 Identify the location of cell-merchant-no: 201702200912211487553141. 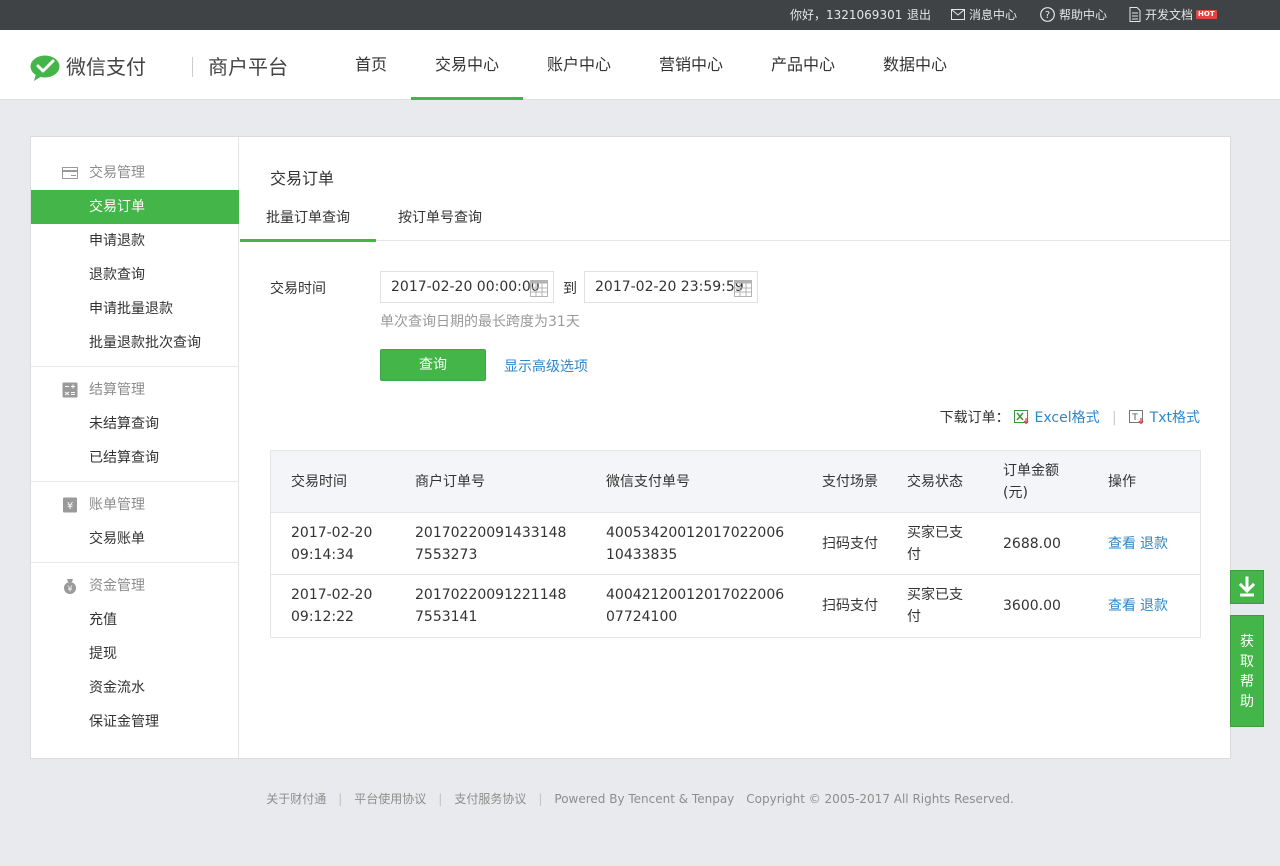
(491, 606).